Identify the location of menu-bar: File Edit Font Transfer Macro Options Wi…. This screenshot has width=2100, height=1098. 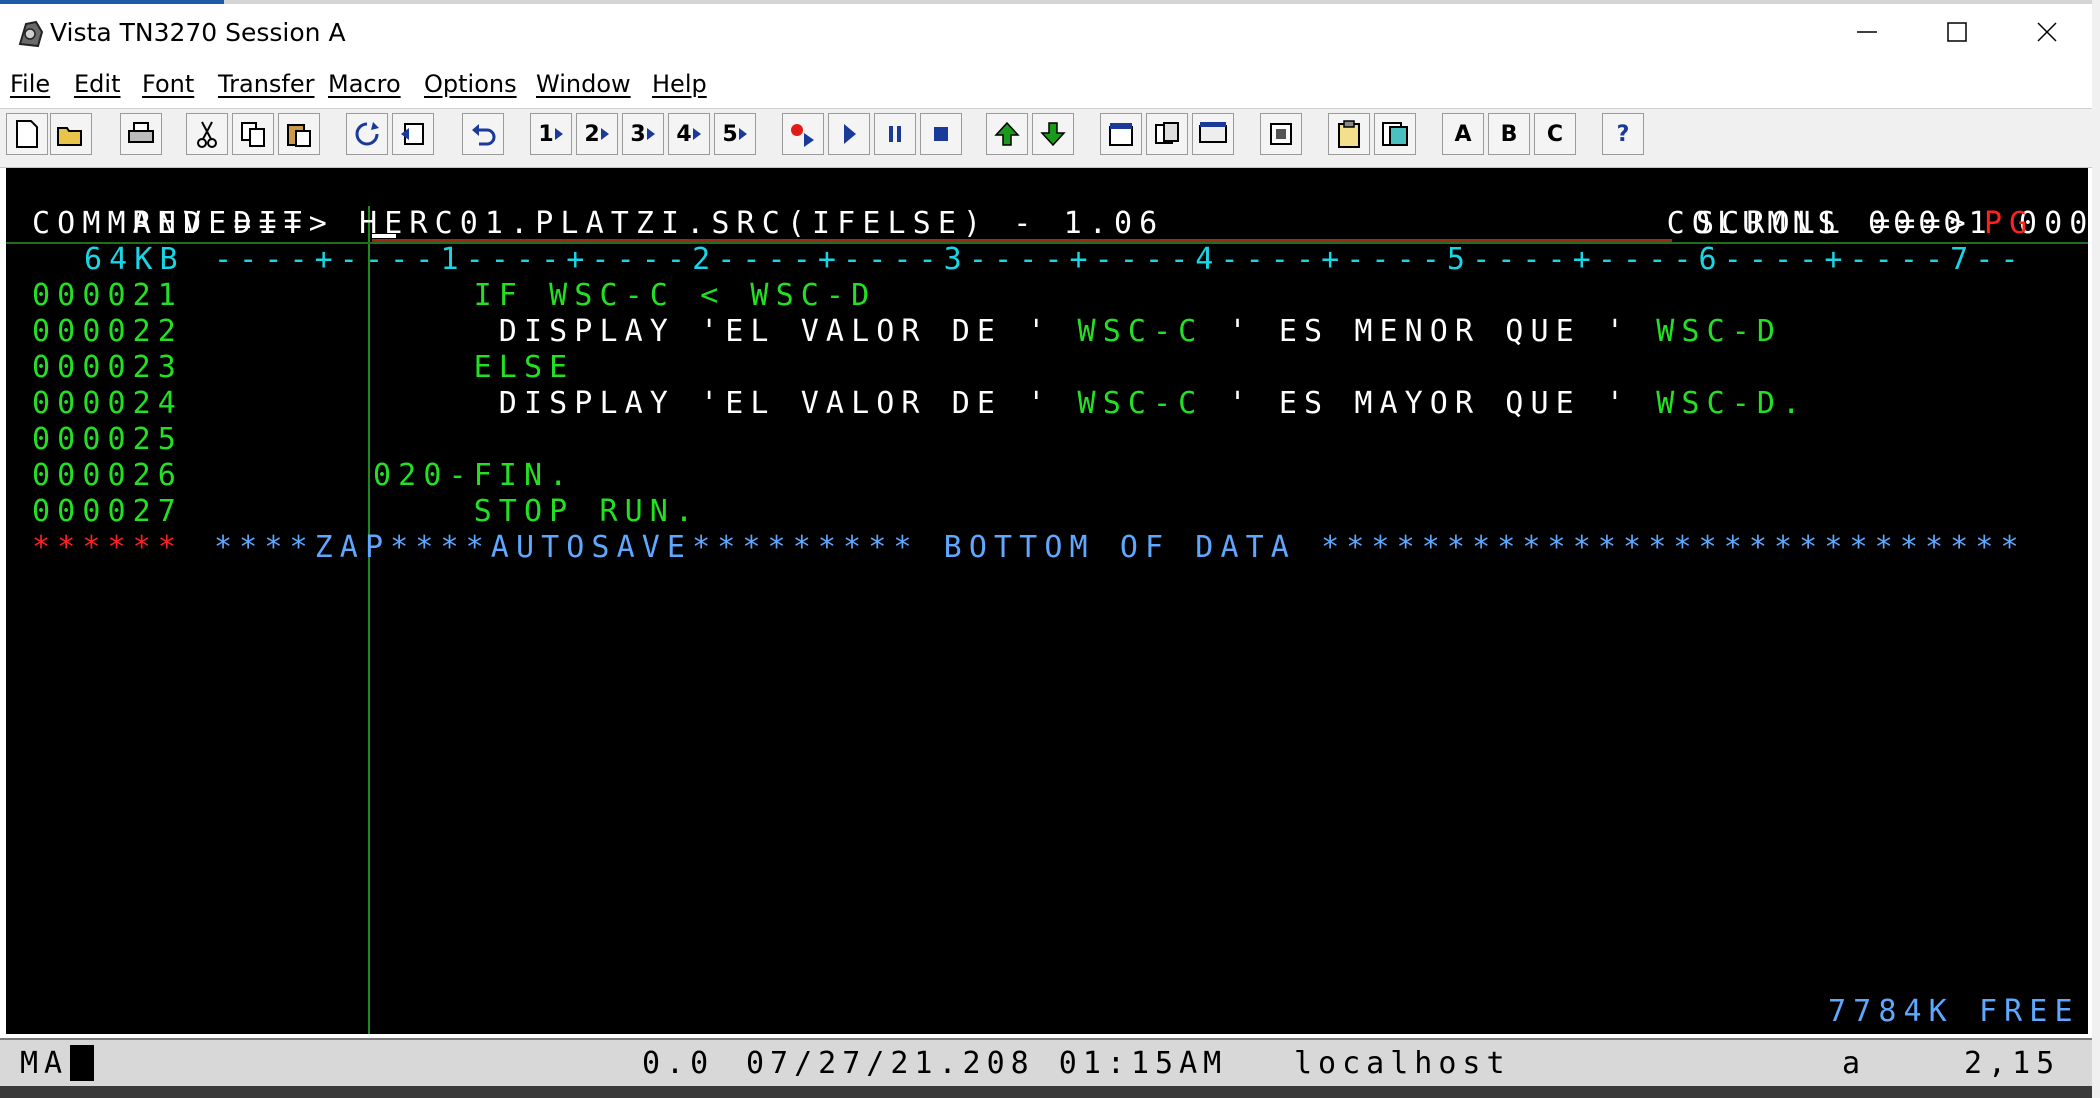
(1046, 86).